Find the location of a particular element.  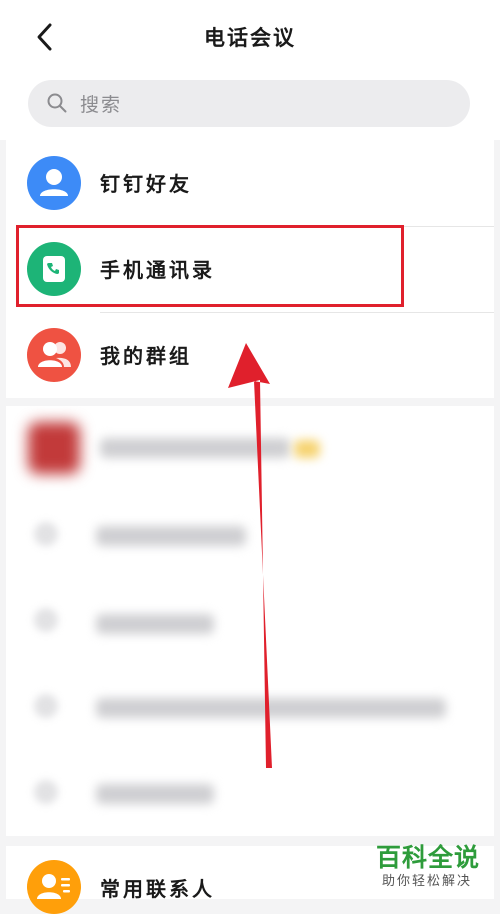

menu-item-dingtalk-friends: 钉钉好友 is located at coordinates (250, 183).